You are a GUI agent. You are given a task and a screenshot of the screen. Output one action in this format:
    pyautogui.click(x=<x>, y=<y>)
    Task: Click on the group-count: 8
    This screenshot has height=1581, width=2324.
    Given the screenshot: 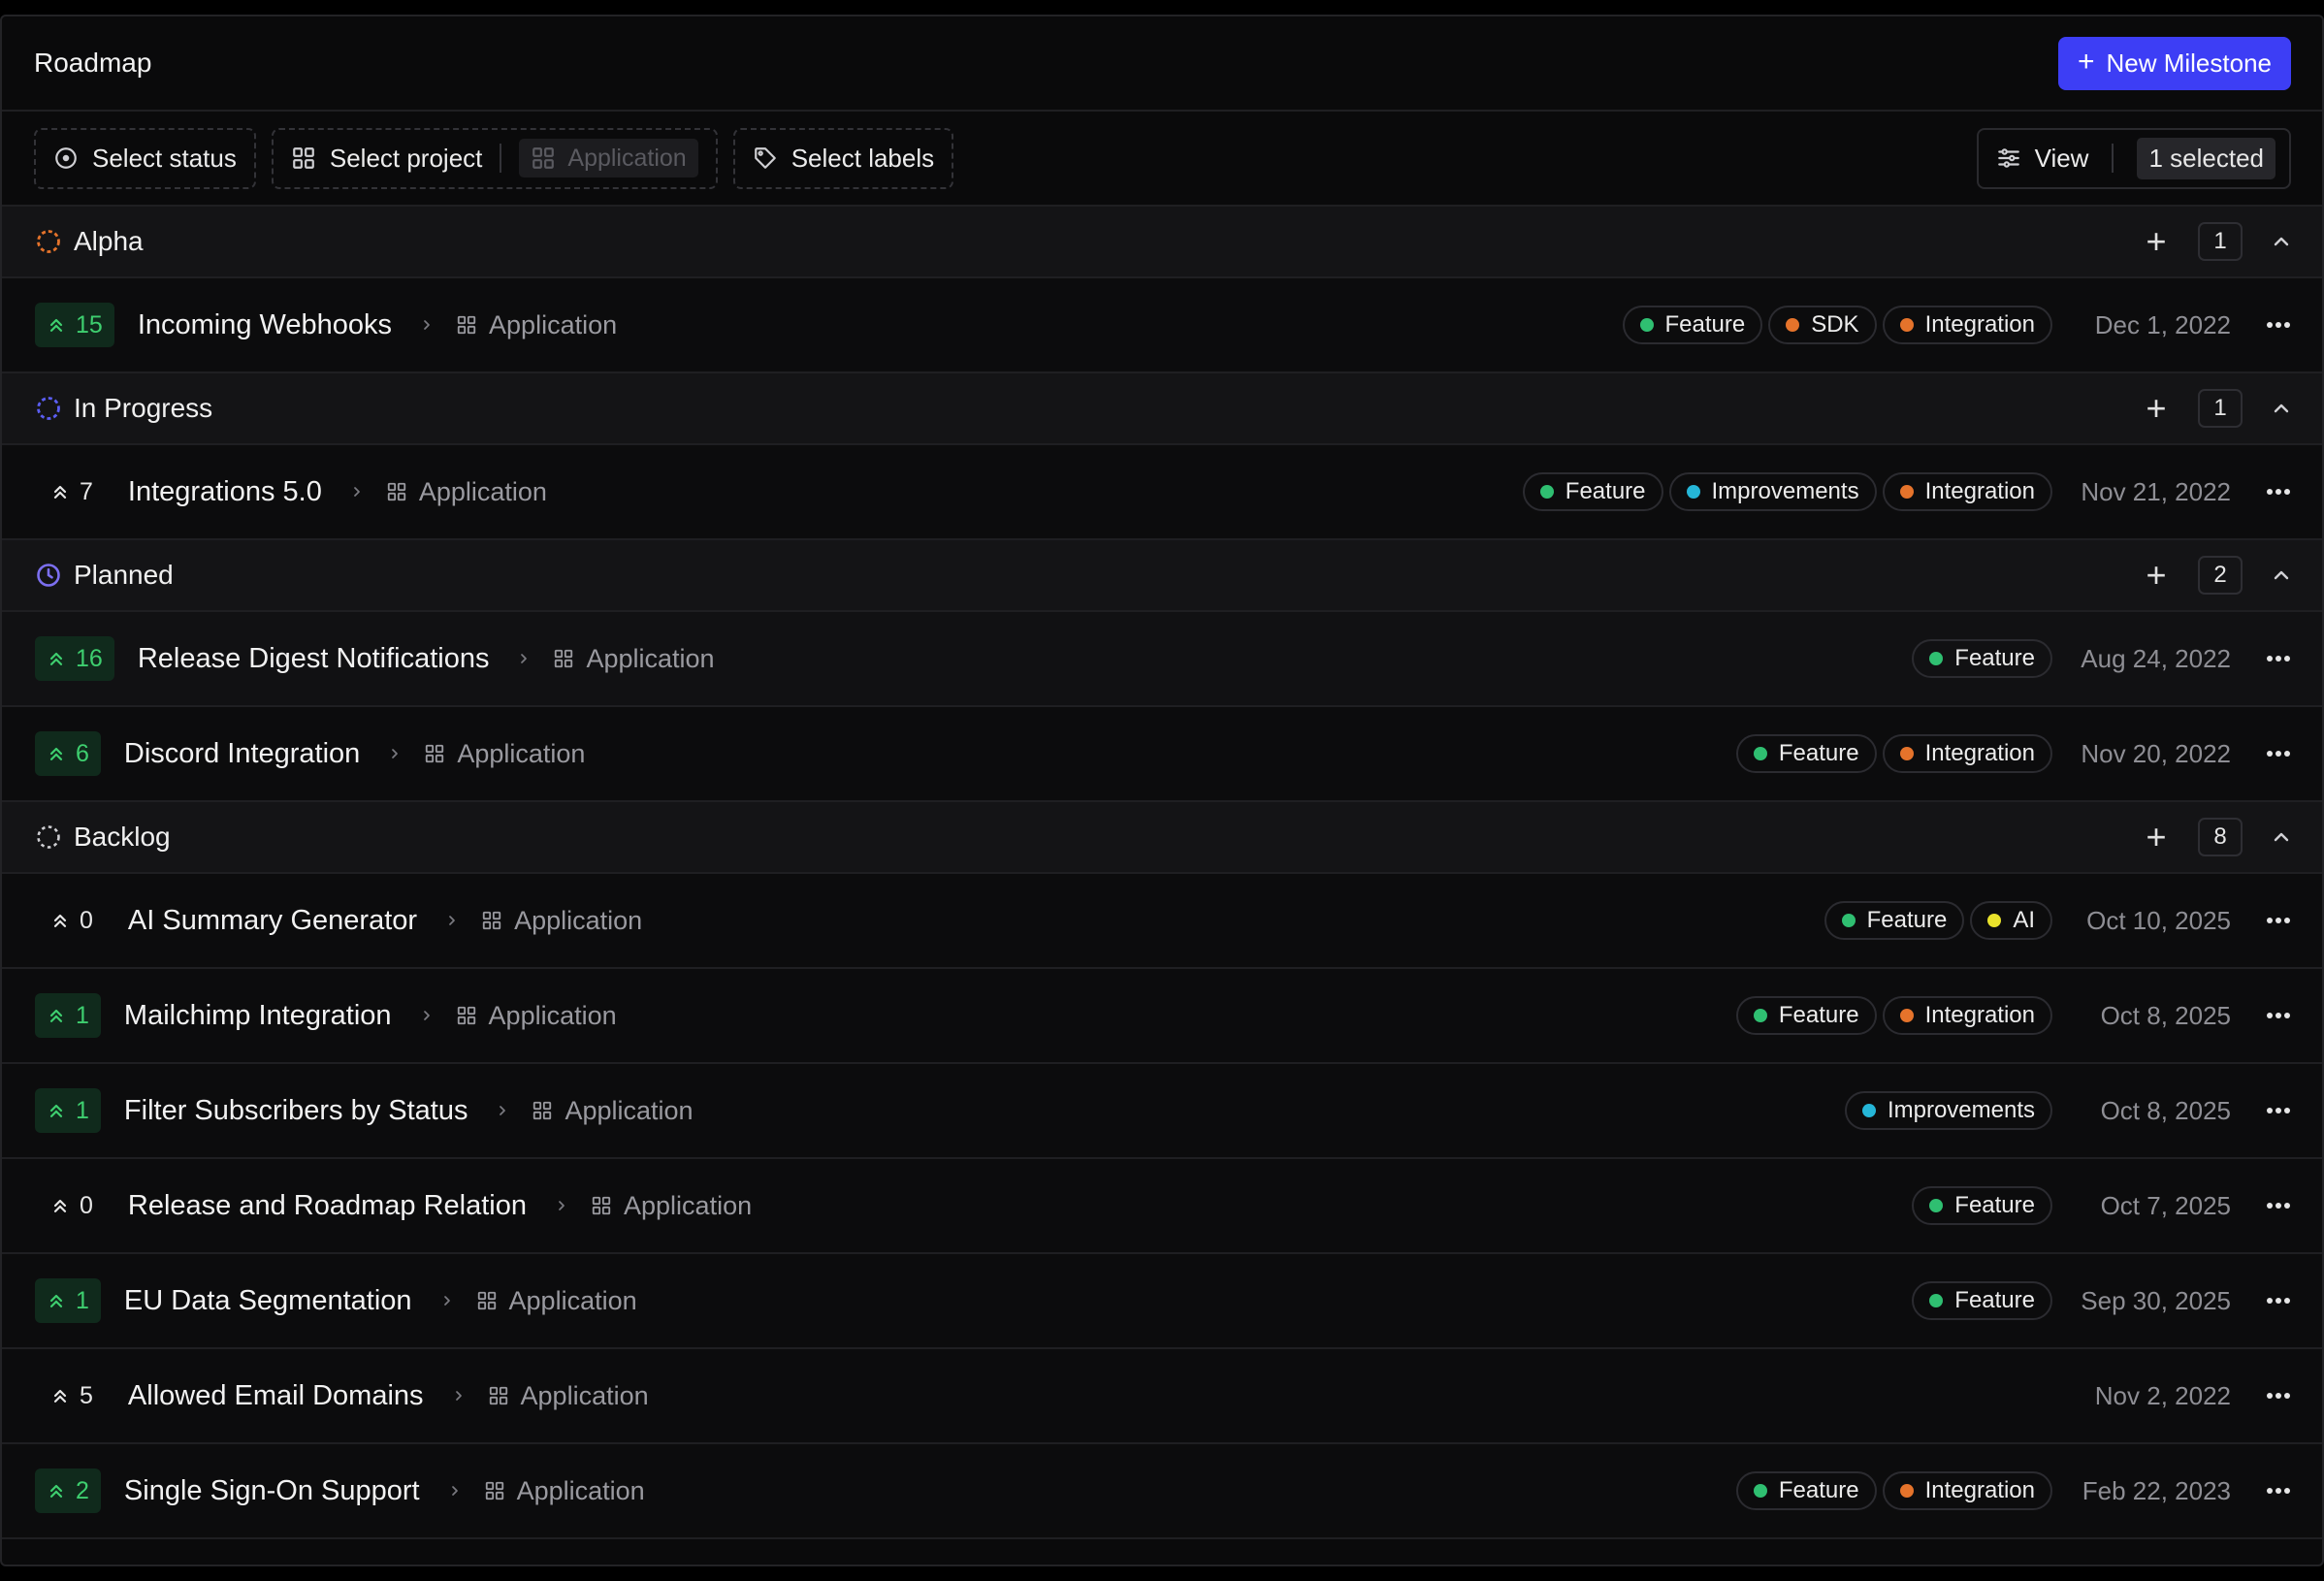 What is the action you would take?
    pyautogui.click(x=2220, y=837)
    